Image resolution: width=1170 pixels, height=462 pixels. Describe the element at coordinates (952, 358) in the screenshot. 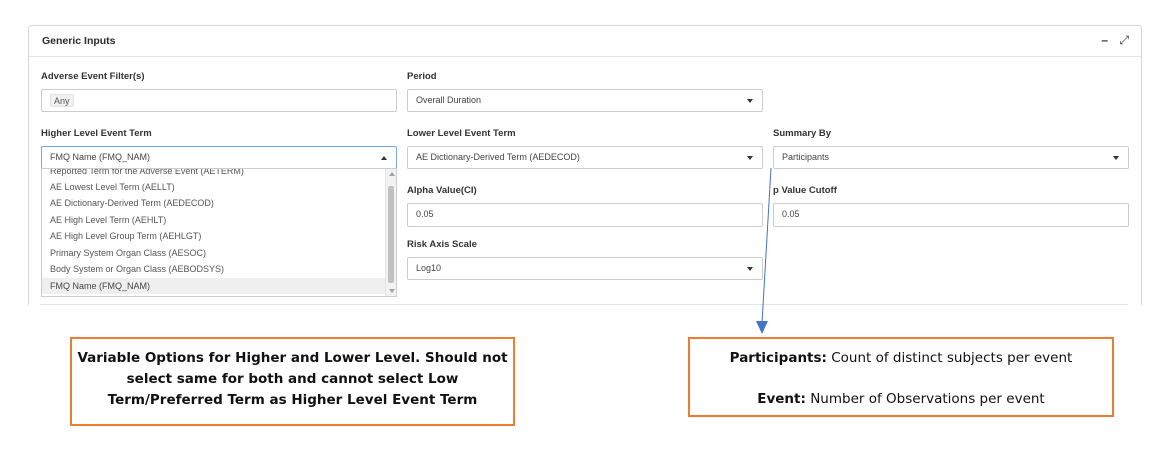

I see `participants-text: Count of distinct subjects per event` at that location.